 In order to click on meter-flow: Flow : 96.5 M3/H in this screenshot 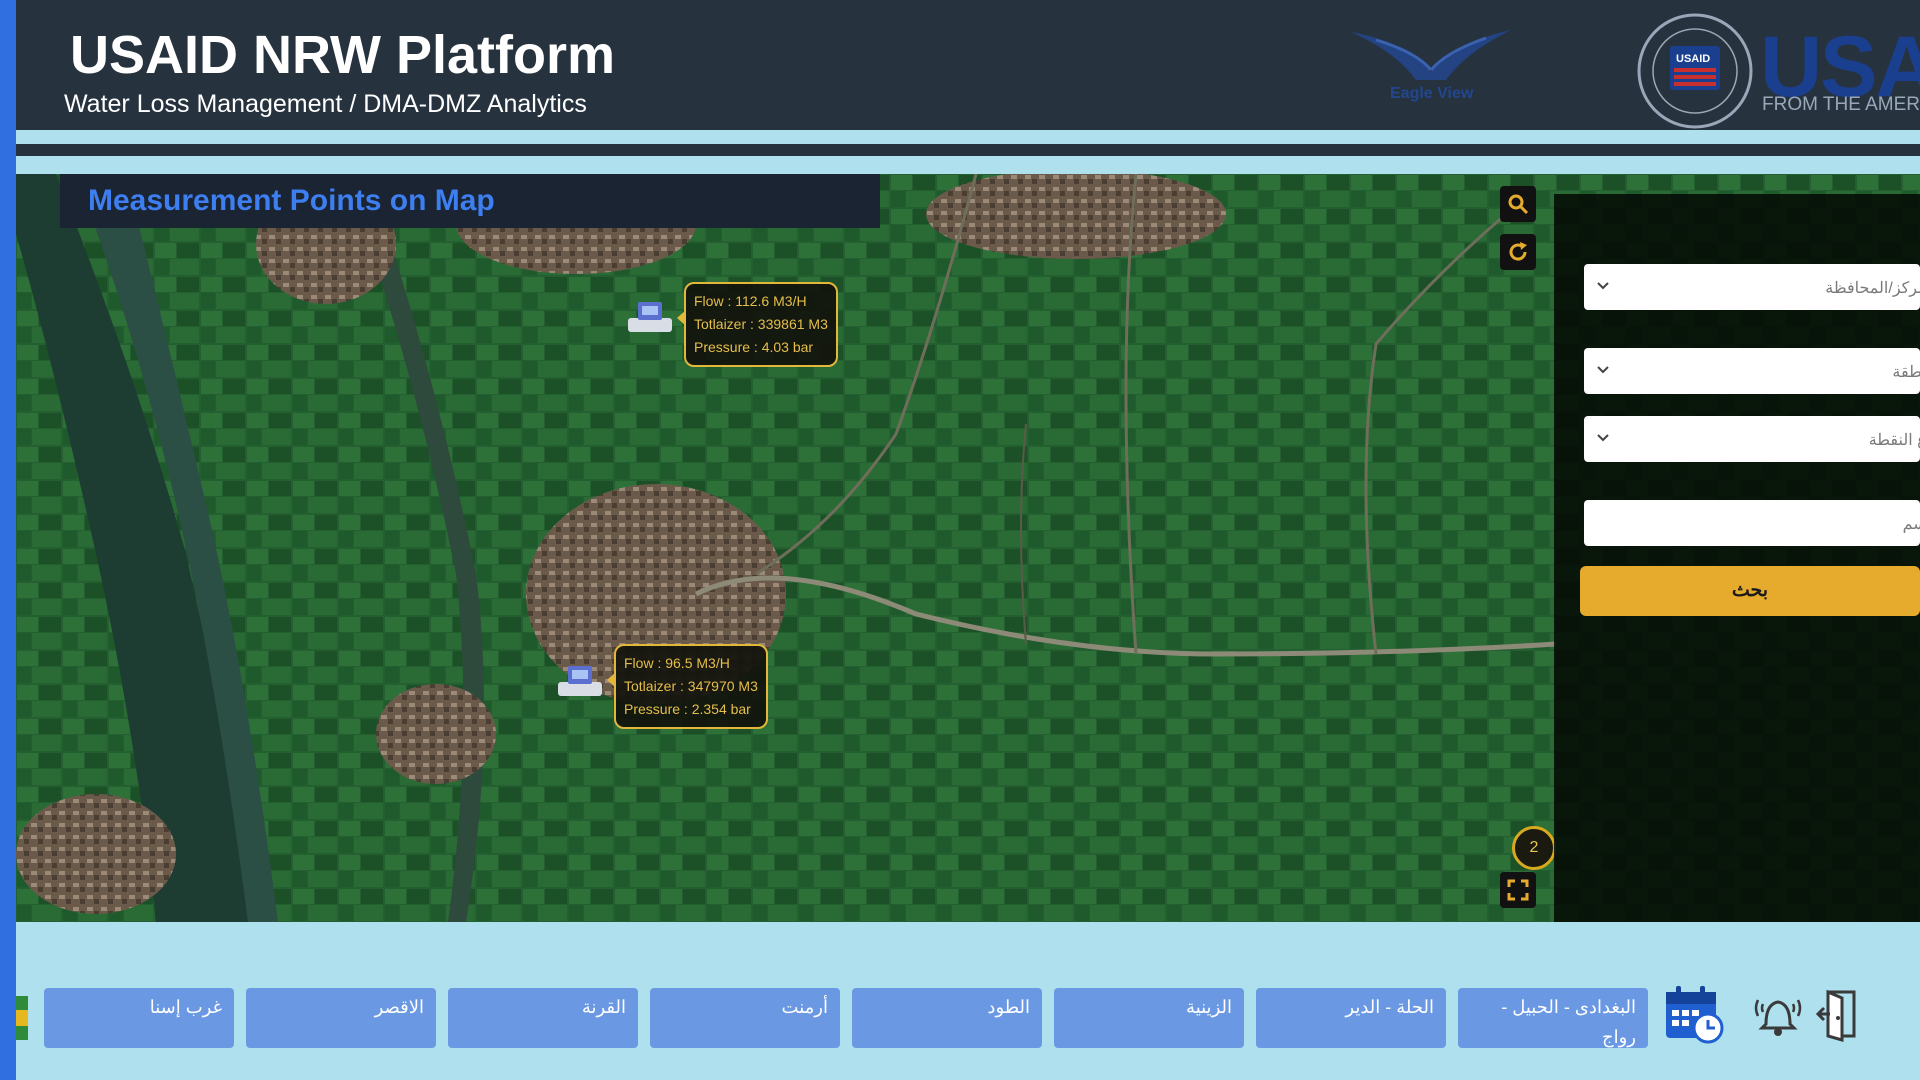, I will do `click(677, 663)`.